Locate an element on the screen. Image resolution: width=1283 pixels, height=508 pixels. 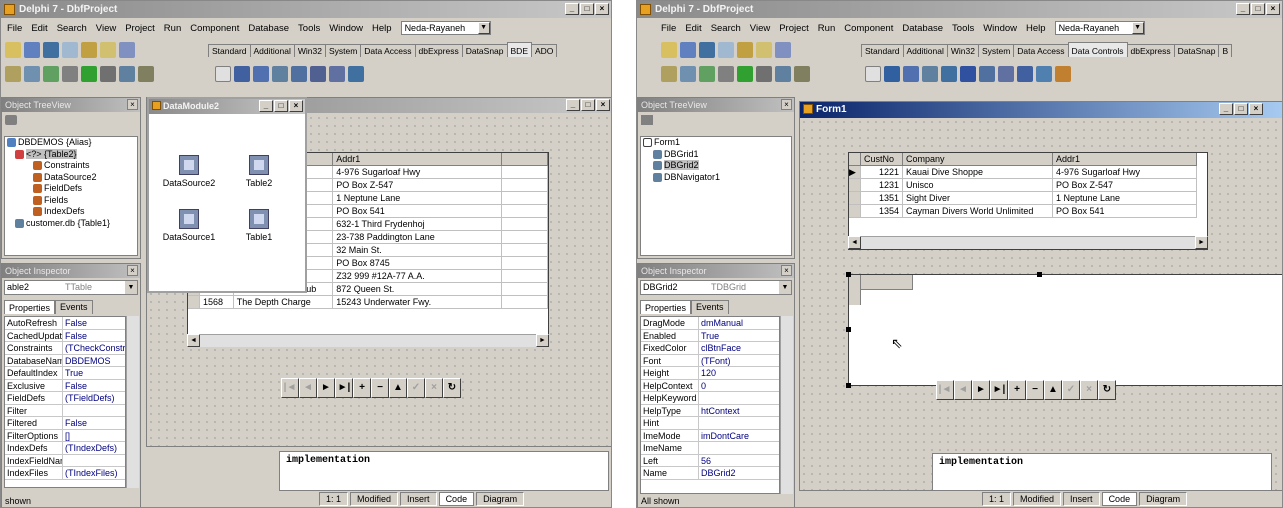
tab-datasnap: DataSnap is located at coordinates (484, 50).